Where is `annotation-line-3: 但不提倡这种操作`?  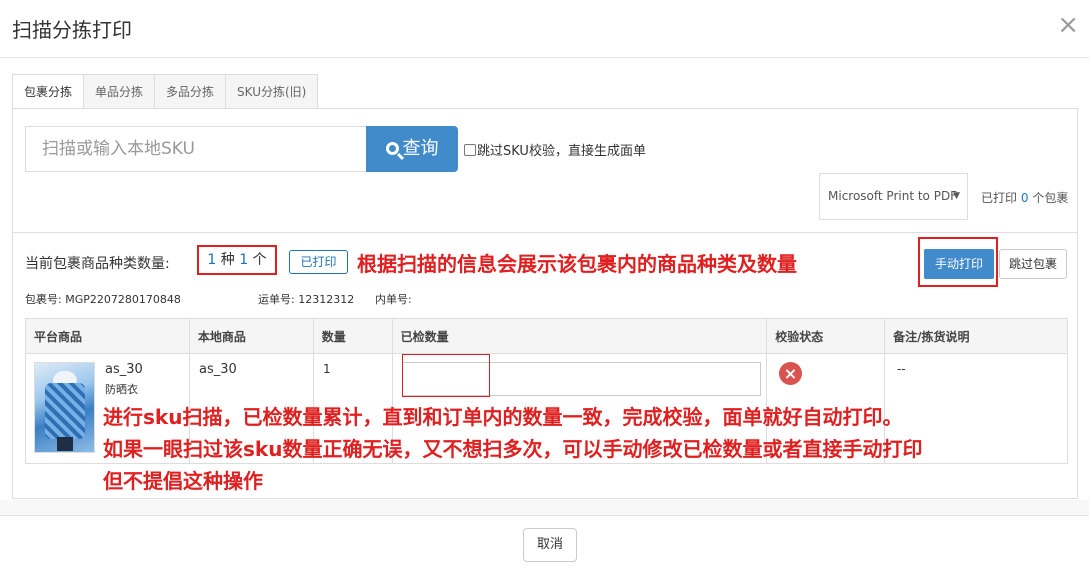
annotation-line-3: 但不提倡这种操作 is located at coordinates (183, 481).